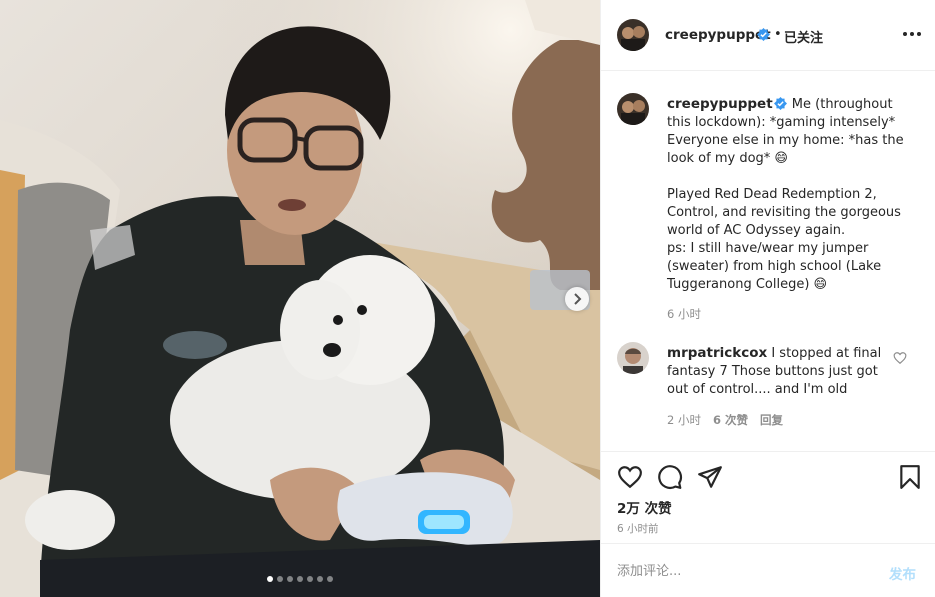  Describe the element at coordinates (638, 528) in the screenshot. I see `post-timestamp: 6 小时前` at that location.